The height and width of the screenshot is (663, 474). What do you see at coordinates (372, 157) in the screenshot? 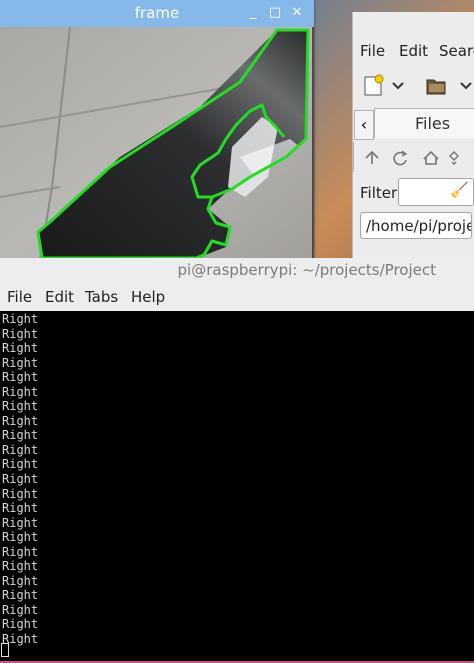
I see `up-arrow-icon` at bounding box center [372, 157].